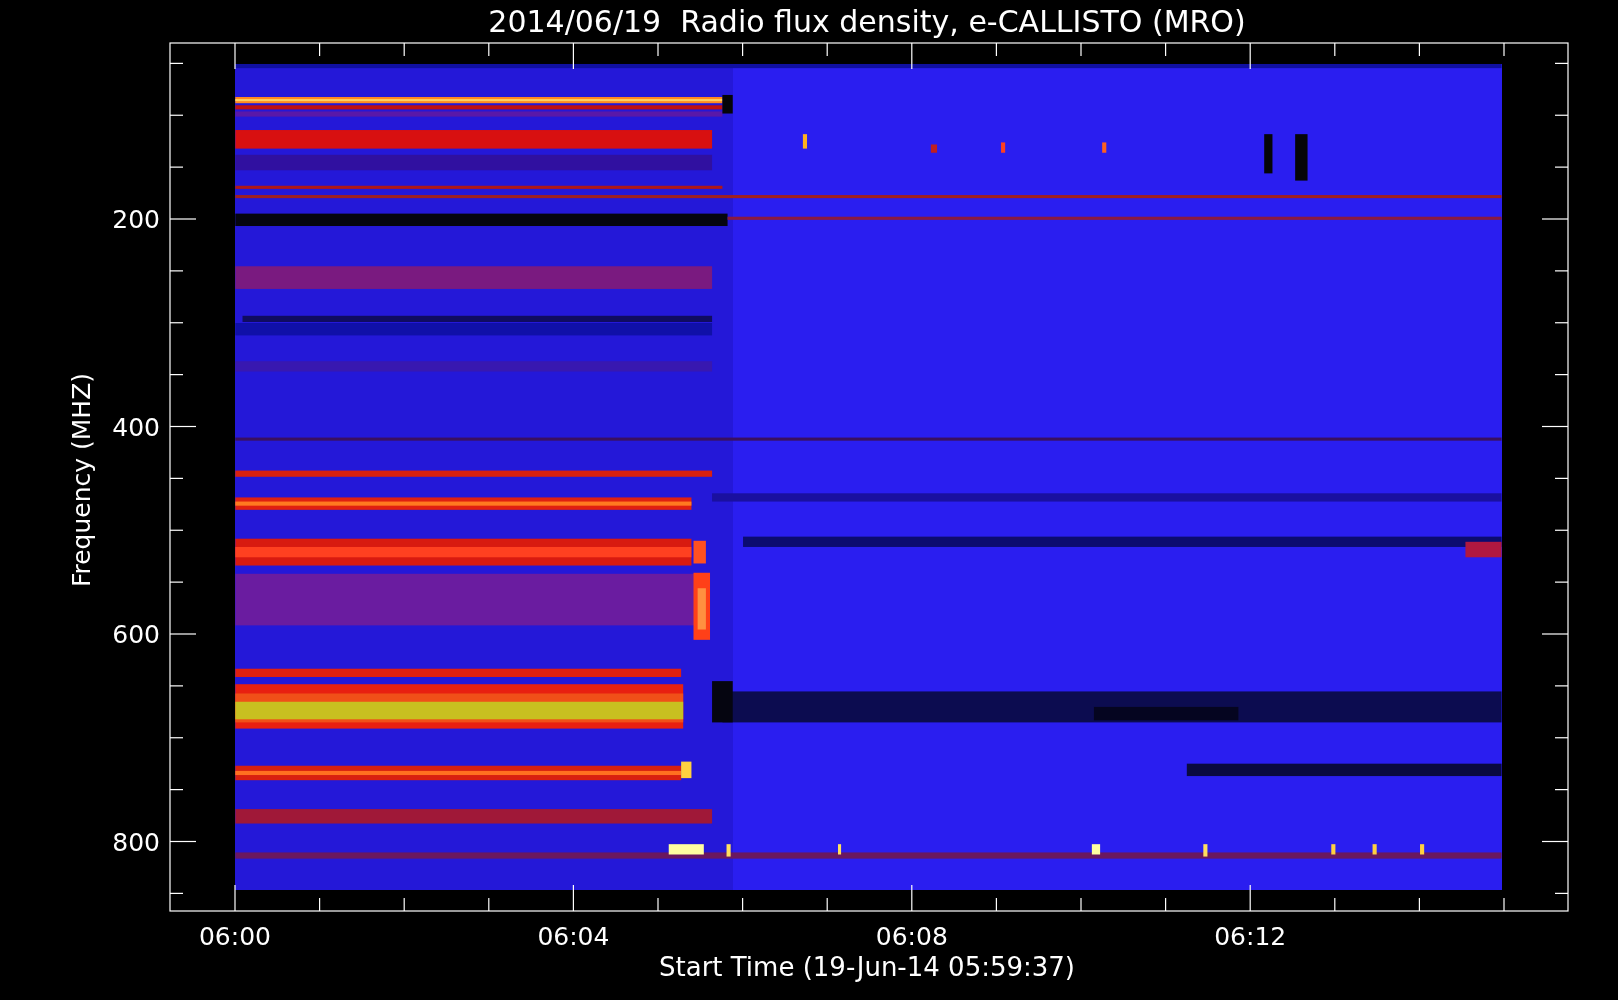 This screenshot has width=1618, height=1000. What do you see at coordinates (81, 480) in the screenshot?
I see `axis-label: Frequency (MHZ)` at bounding box center [81, 480].